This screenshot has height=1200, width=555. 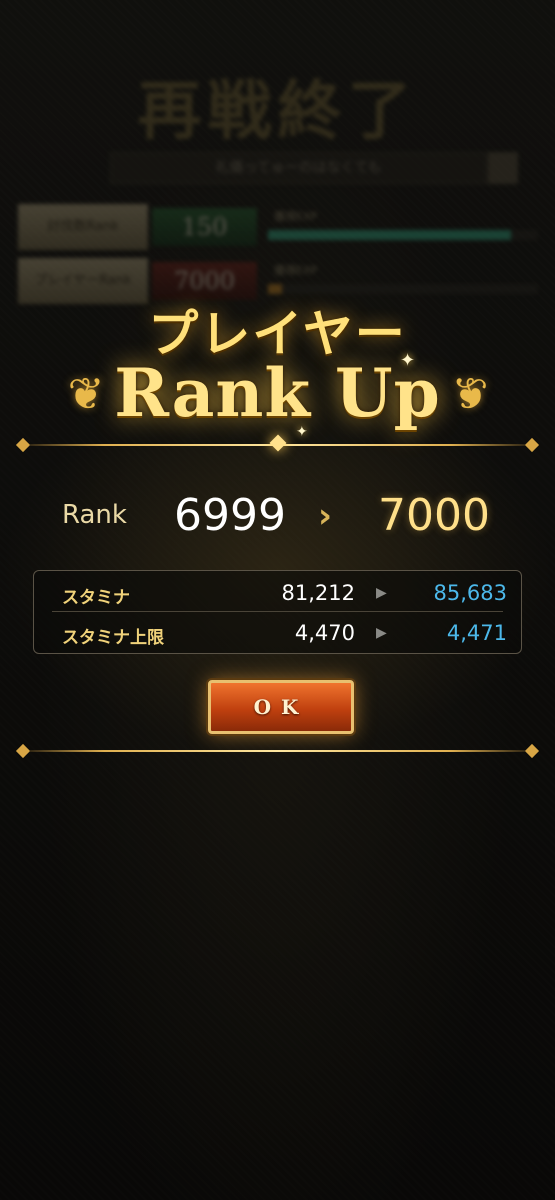 What do you see at coordinates (277, 751) in the screenshot?
I see `bottom-ornament-divider` at bounding box center [277, 751].